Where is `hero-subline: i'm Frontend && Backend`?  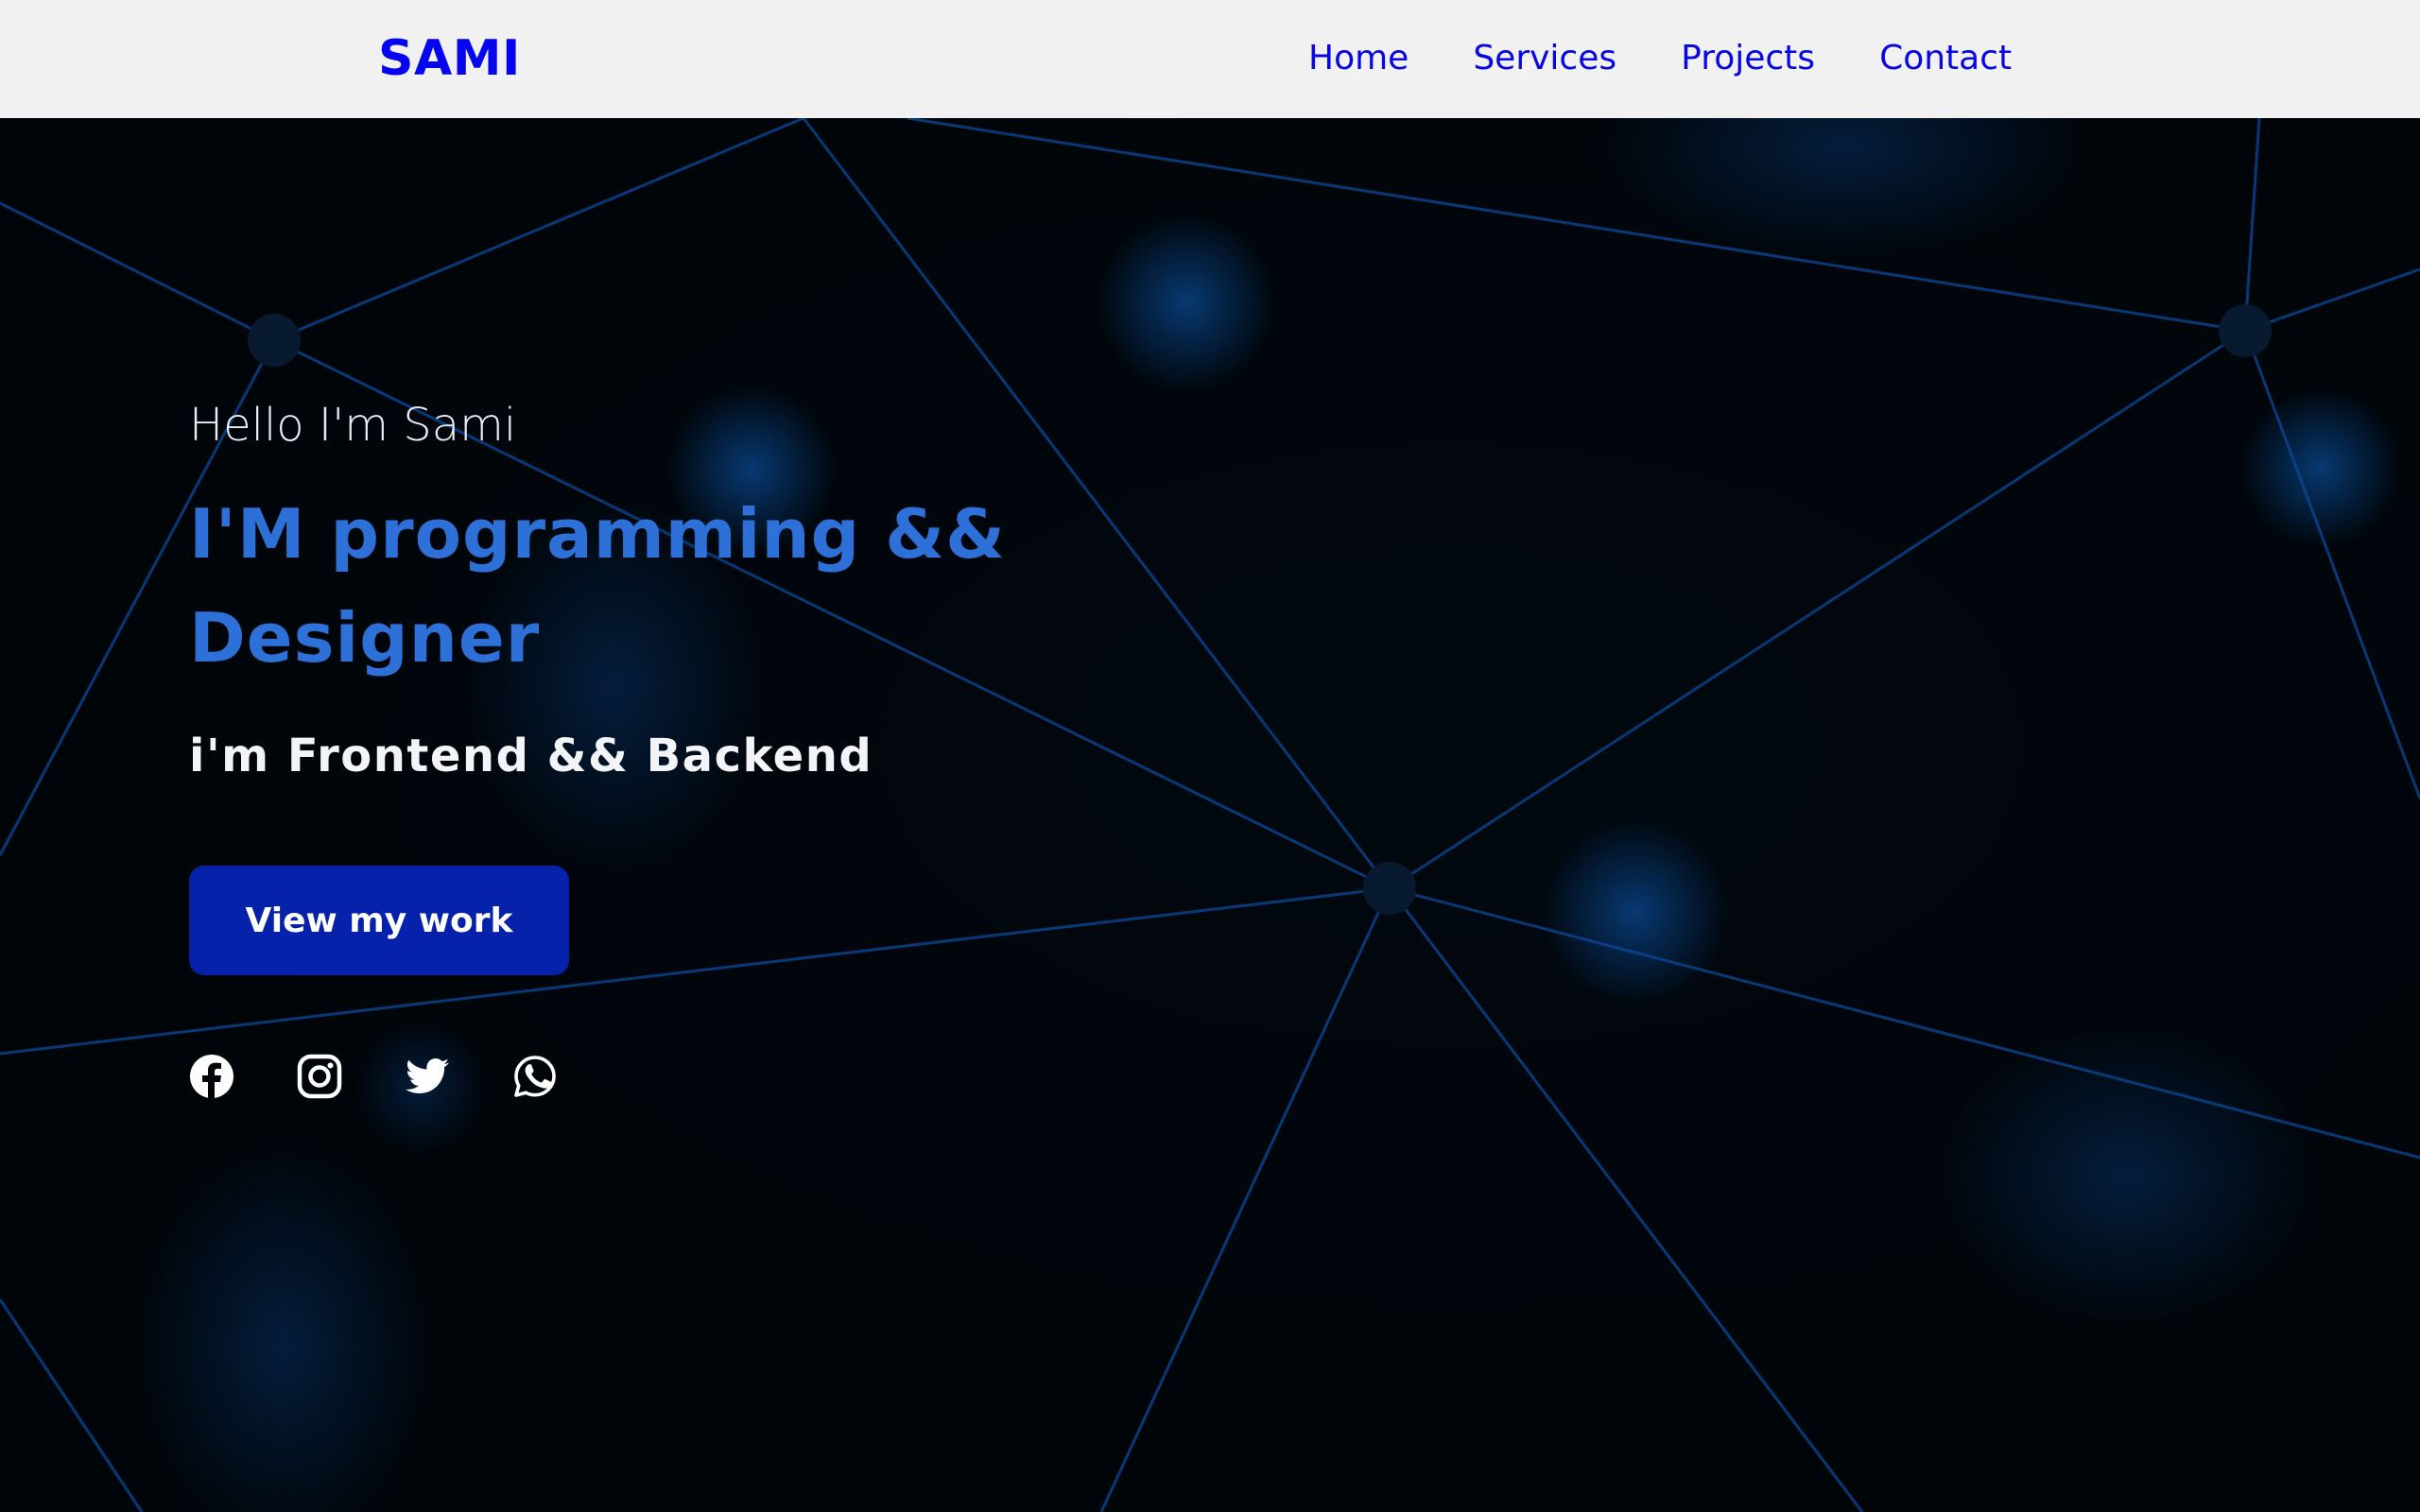 hero-subline: i'm Frontend && Backend is located at coordinates (531, 756).